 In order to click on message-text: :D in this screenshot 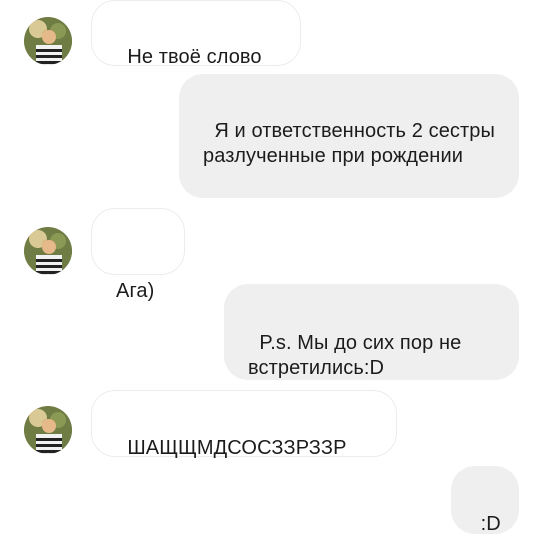, I will do `click(490, 524)`.